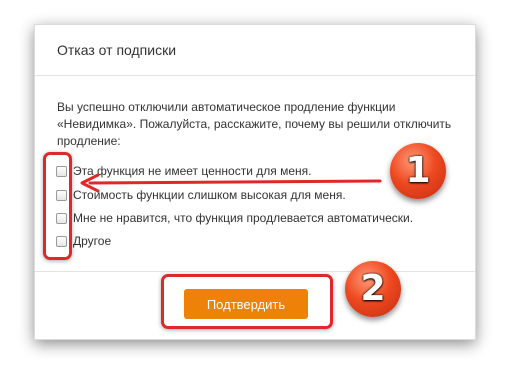 The width and height of the screenshot is (508, 368). What do you see at coordinates (373, 289) in the screenshot?
I see `step-2-badge: 2` at bounding box center [373, 289].